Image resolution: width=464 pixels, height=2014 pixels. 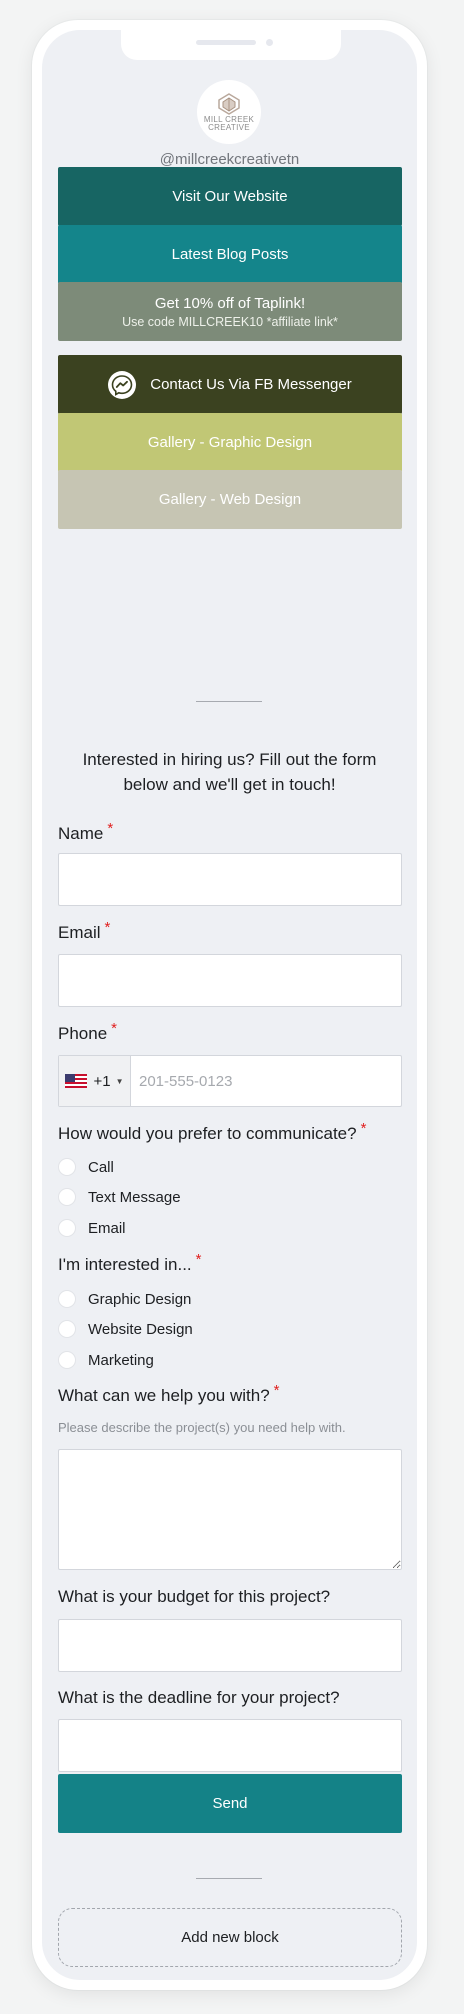 I want to click on radio-graphic-design: Graphic Design, so click(x=124, y=1299).